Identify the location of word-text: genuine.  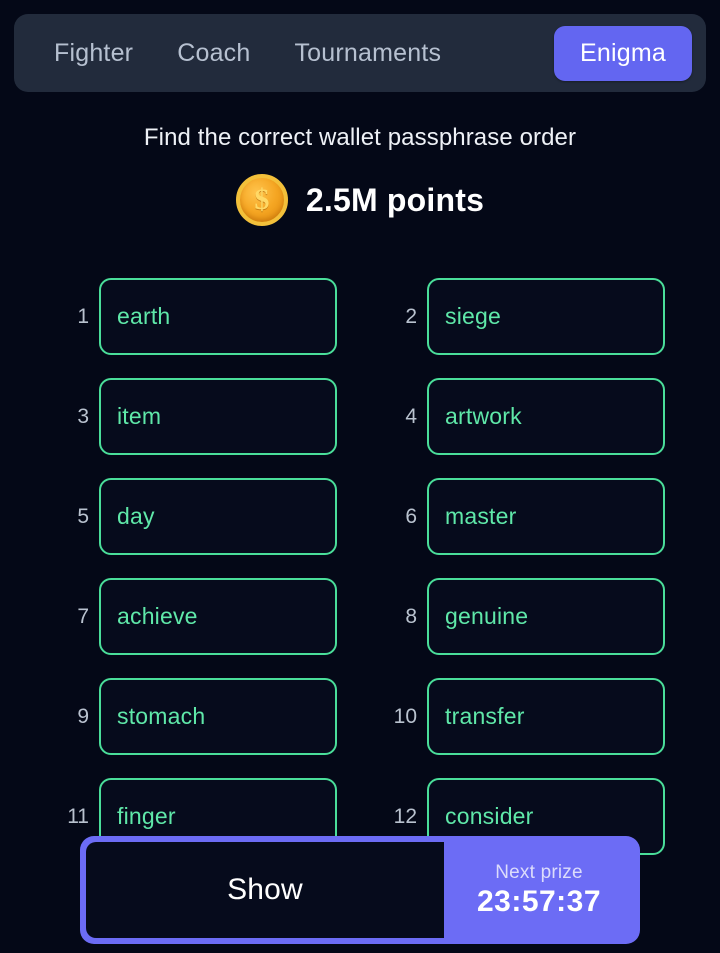
(487, 616).